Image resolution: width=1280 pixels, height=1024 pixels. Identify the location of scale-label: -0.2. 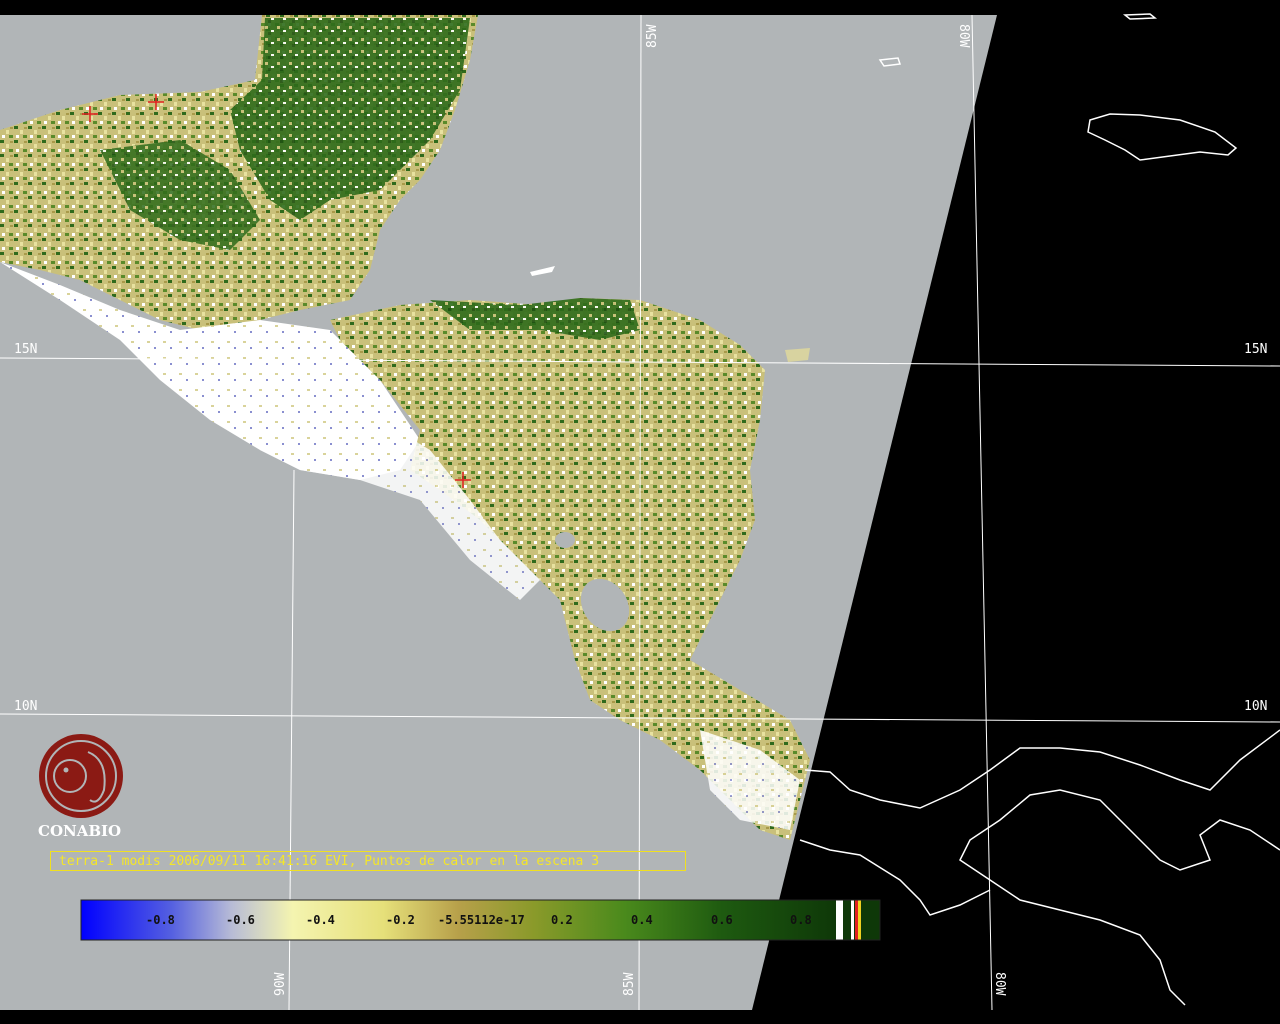
(400, 920).